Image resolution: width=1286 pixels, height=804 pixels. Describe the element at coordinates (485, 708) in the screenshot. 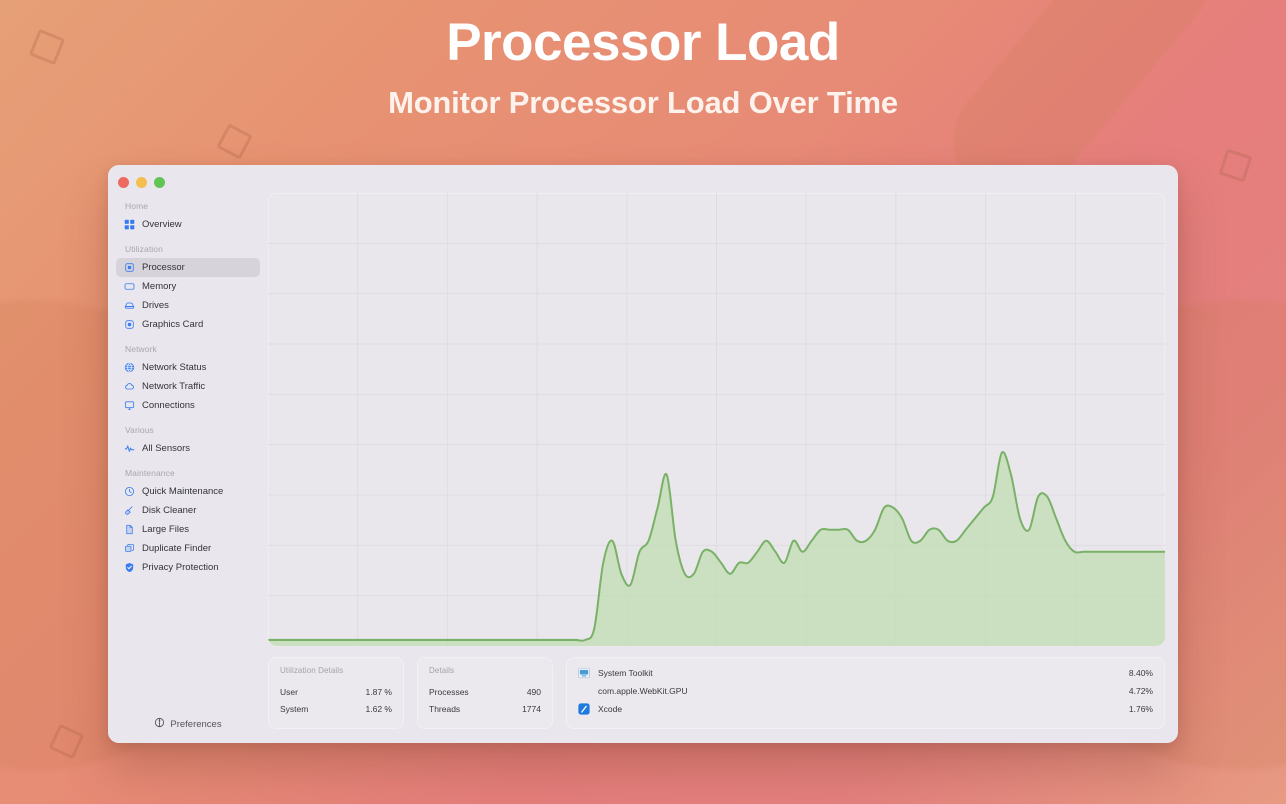

I see `table-row: Threads 1774` at that location.